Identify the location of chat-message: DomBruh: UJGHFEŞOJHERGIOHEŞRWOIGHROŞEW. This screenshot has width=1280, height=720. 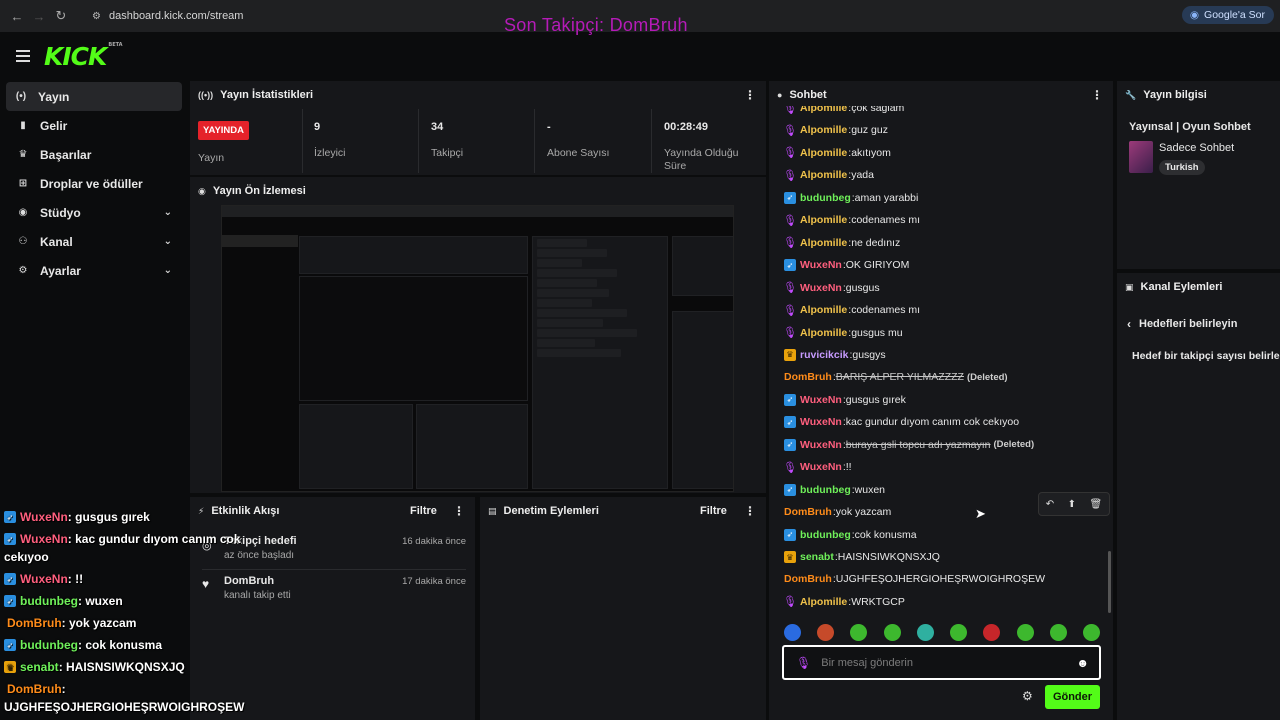
(914, 579).